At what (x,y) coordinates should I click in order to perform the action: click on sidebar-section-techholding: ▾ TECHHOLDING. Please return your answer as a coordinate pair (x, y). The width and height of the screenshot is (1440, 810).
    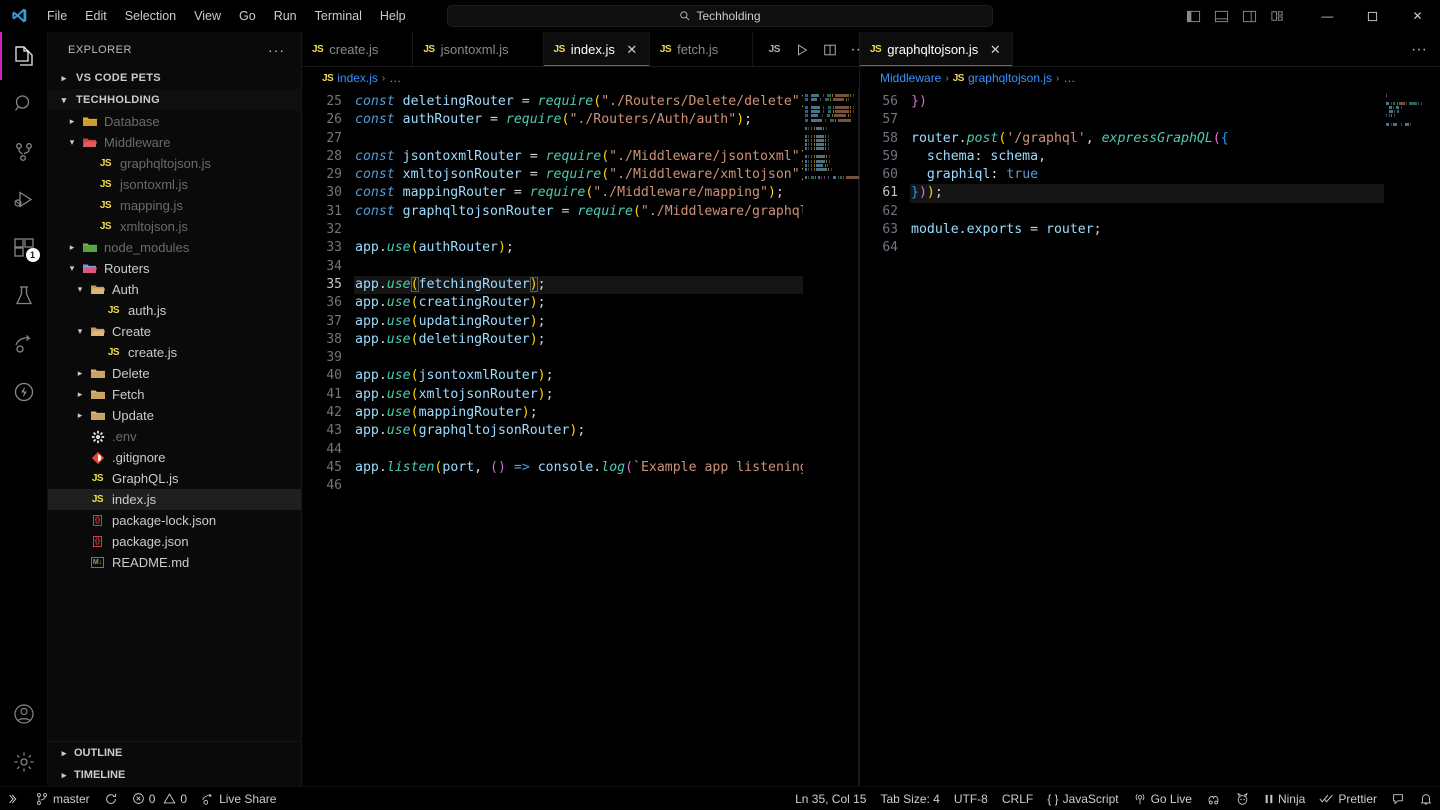
    Looking at the image, I should click on (174, 100).